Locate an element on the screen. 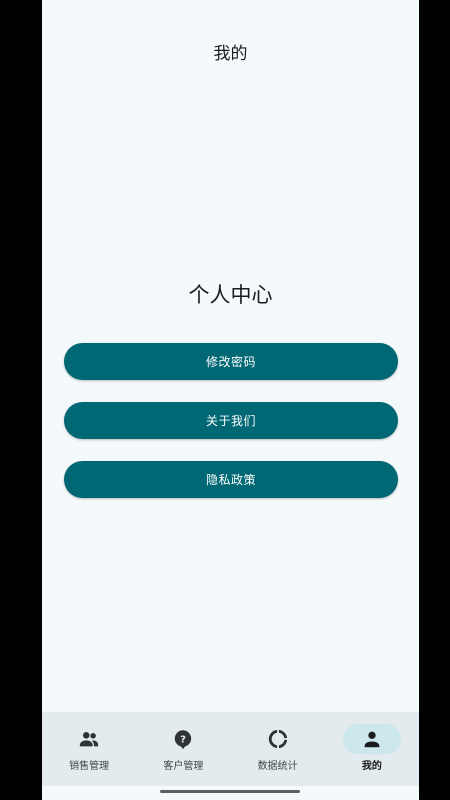 The width and height of the screenshot is (450, 800). gesture-area is located at coordinates (230, 793).